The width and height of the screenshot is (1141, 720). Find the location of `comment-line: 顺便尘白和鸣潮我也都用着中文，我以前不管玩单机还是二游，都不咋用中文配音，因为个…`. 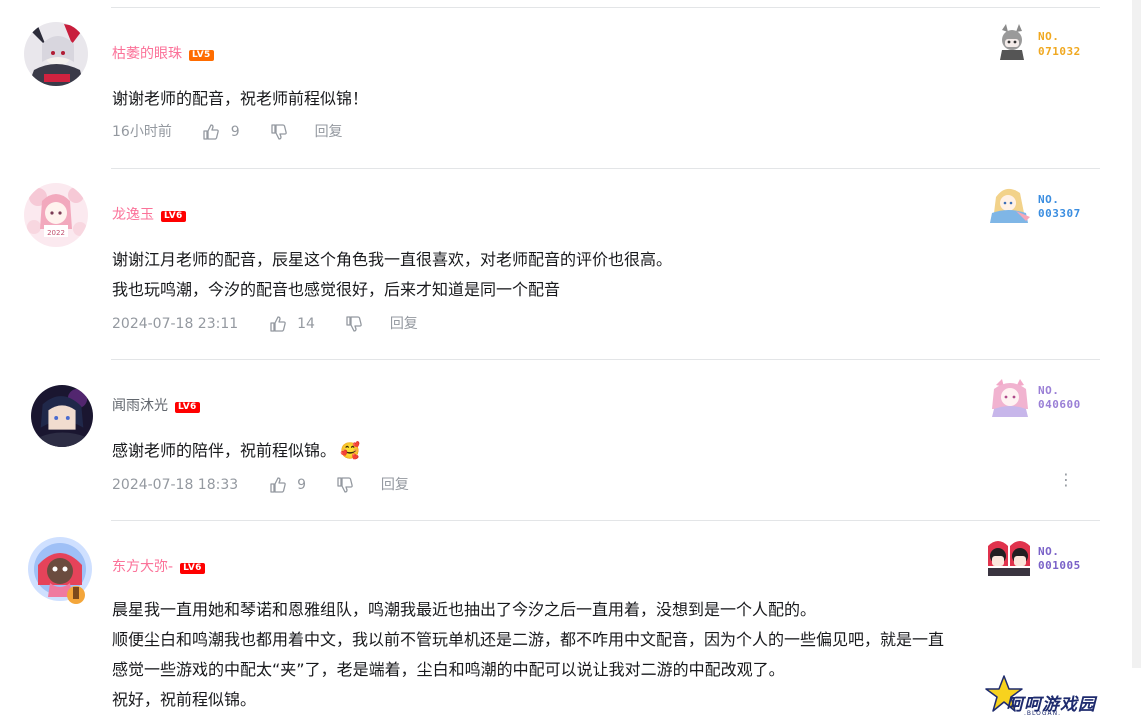

comment-line: 顺便尘白和鸣潮我也都用着中文，我以前不管玩单机还是二游，都不咋用中文配音，因为个… is located at coordinates (528, 639).